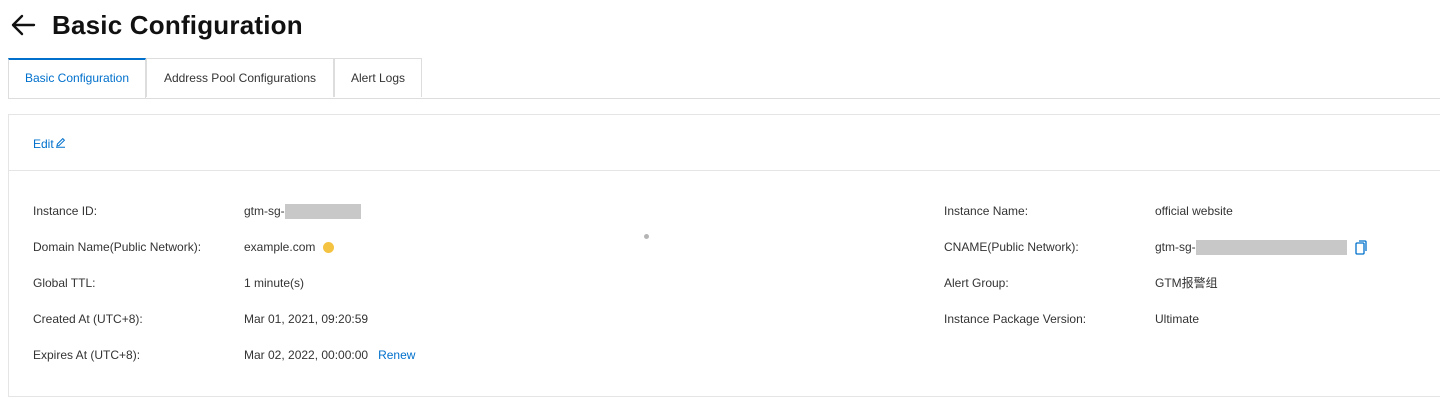 This screenshot has width=1440, height=399. What do you see at coordinates (1186, 283) in the screenshot?
I see `alert-group-value: GTM报警组` at bounding box center [1186, 283].